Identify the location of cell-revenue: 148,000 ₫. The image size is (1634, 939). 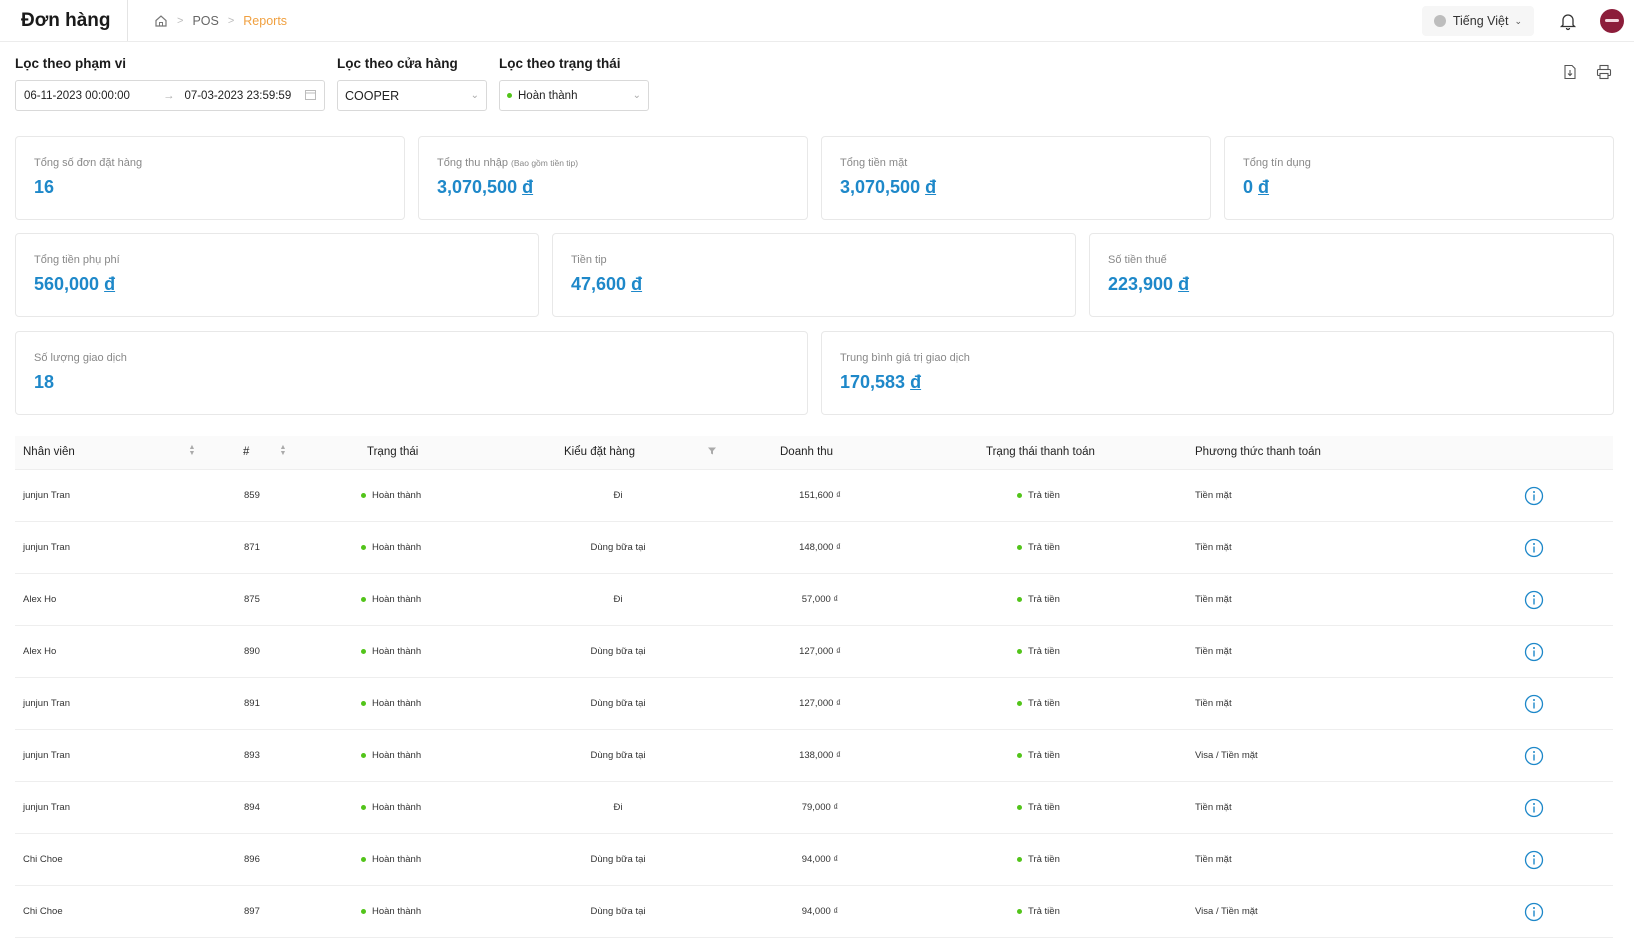
(820, 547).